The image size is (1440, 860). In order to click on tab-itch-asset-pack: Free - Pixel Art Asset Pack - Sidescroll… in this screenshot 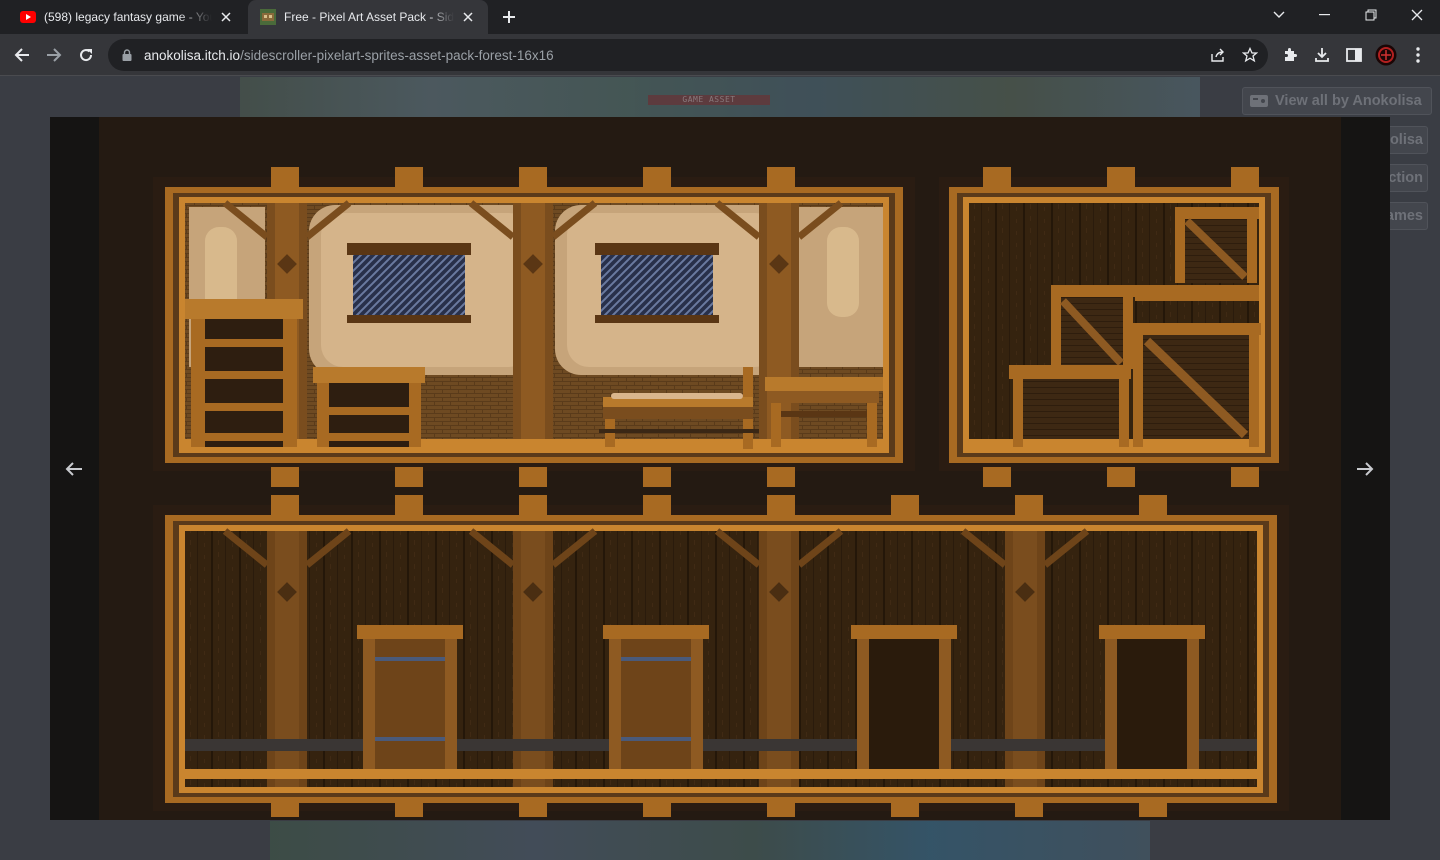, I will do `click(368, 17)`.